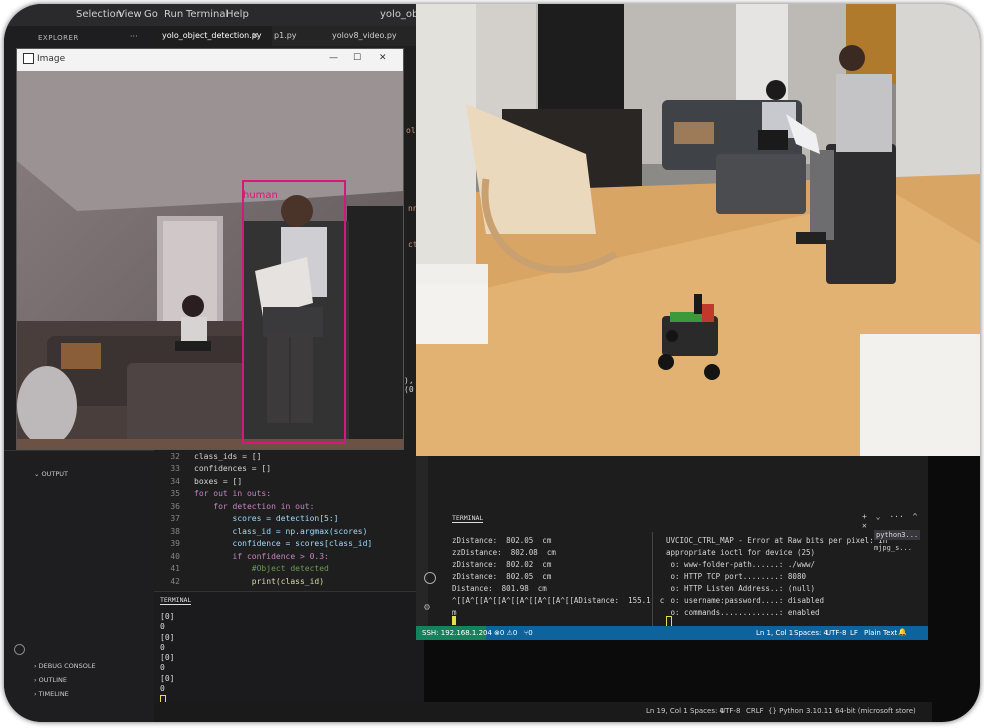  I want to click on terminal-line: o: HTTP Listen Address..: (null), so click(741, 588).